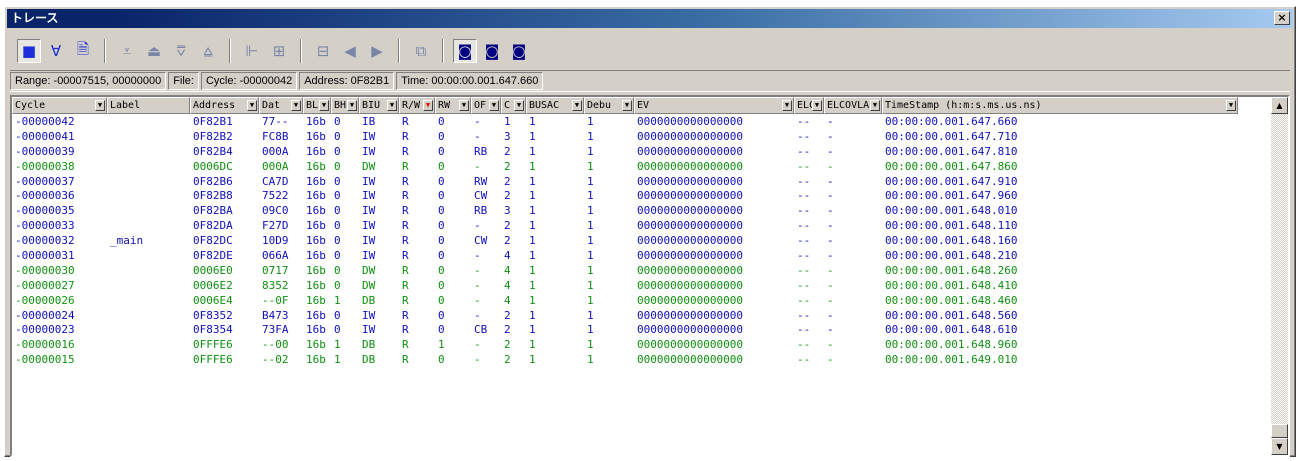 Image resolution: width=1301 pixels, height=461 pixels. I want to click on trigger-up-button: ⏏, so click(154, 51).